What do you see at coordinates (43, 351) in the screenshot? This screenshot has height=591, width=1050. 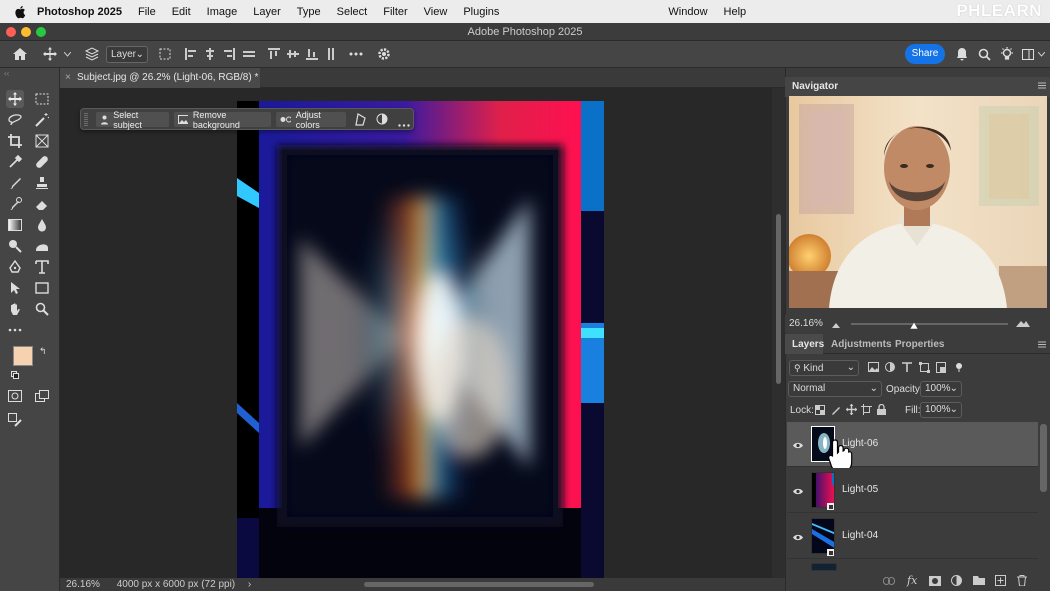 I see `swap-colors-icon: ↰` at bounding box center [43, 351].